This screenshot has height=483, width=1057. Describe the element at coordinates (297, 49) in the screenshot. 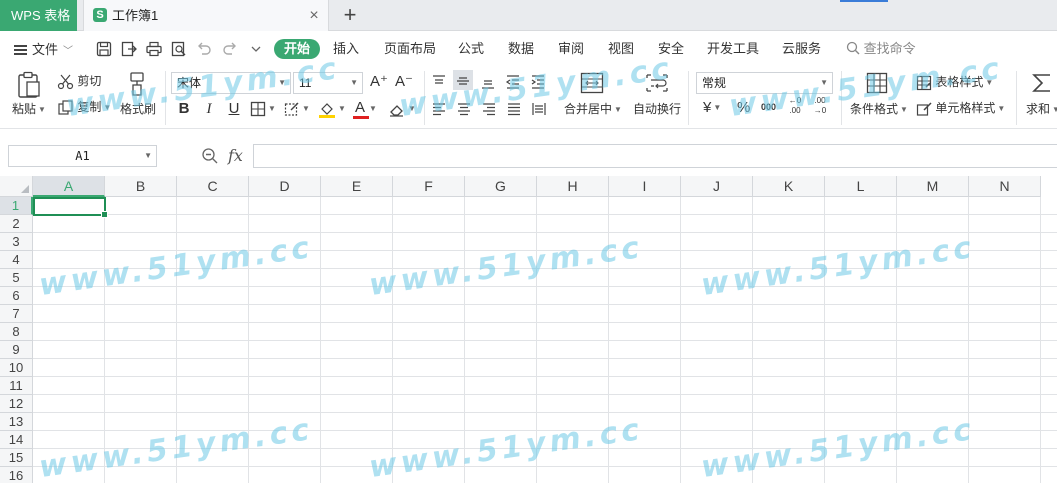

I see `tab-home: 开始` at that location.